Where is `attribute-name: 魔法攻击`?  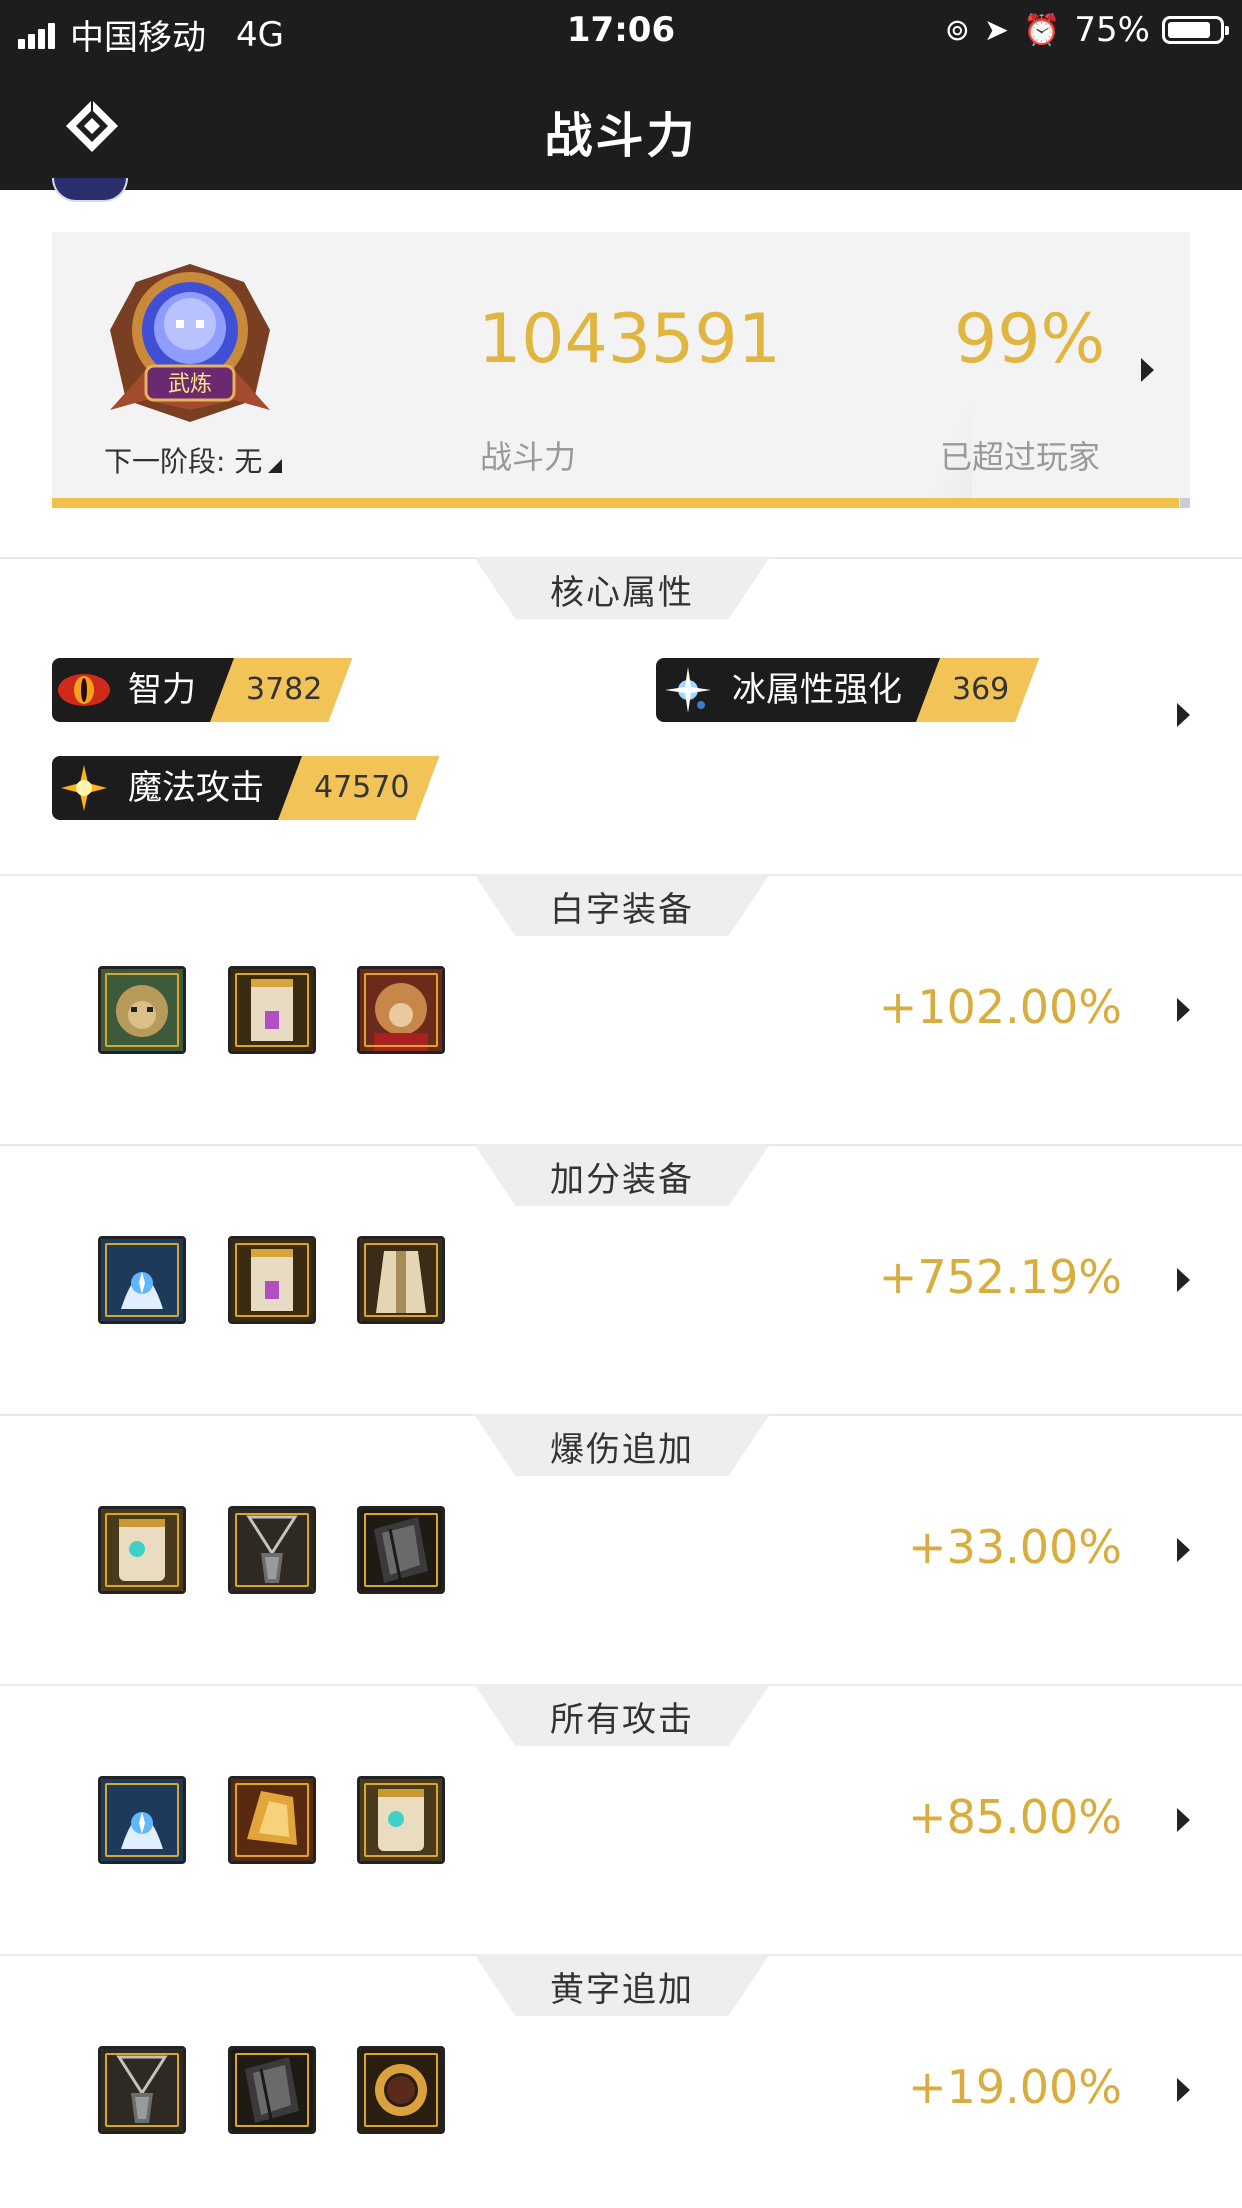
attribute-name: 魔法攻击 is located at coordinates (210, 788).